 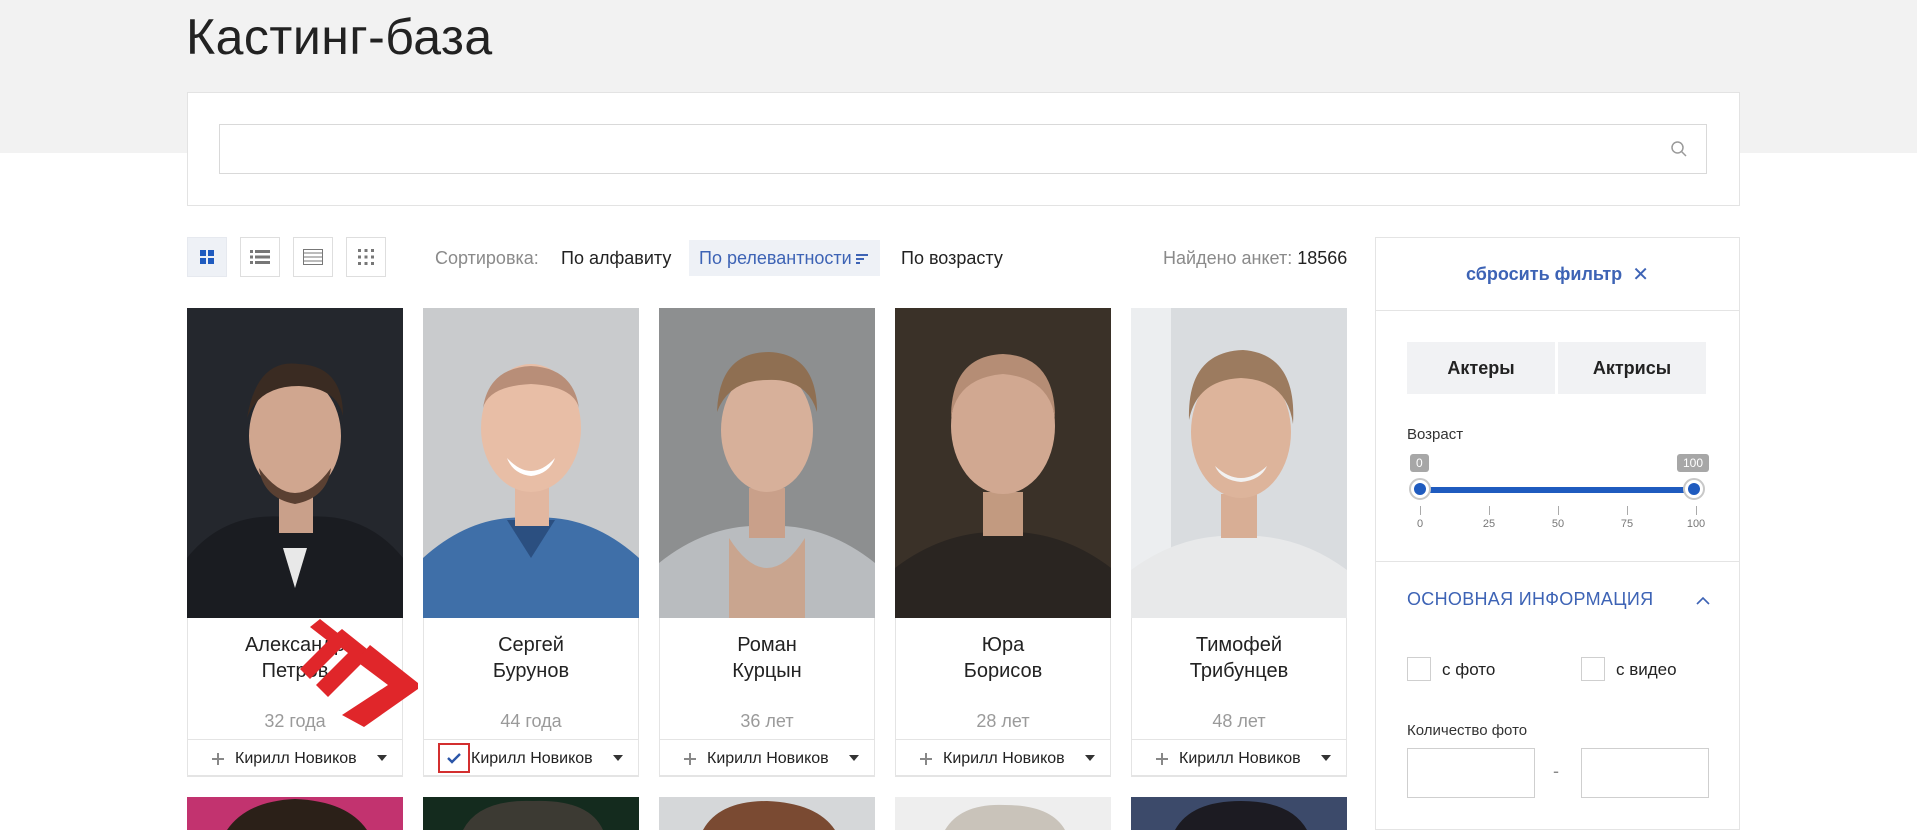 I want to click on photo-count-label: Количество фото, so click(x=1467, y=730).